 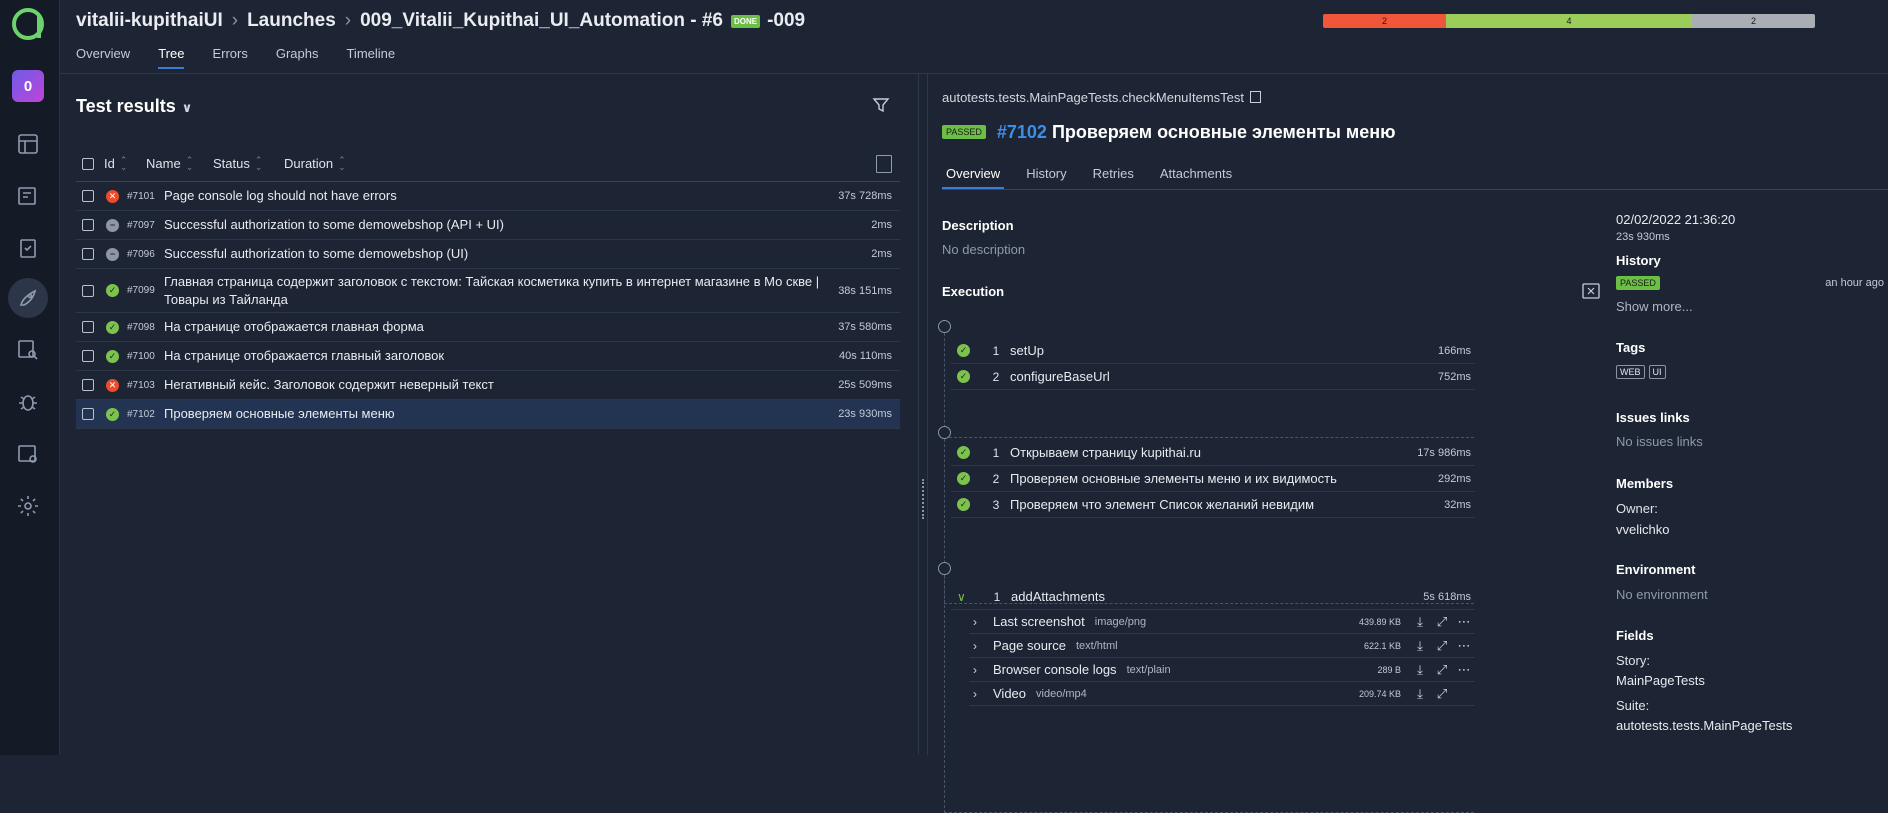 What do you see at coordinates (1213, 597) in the screenshot?
I see `teardown-step: ∨ 1 addAttachments 5s 618ms` at bounding box center [1213, 597].